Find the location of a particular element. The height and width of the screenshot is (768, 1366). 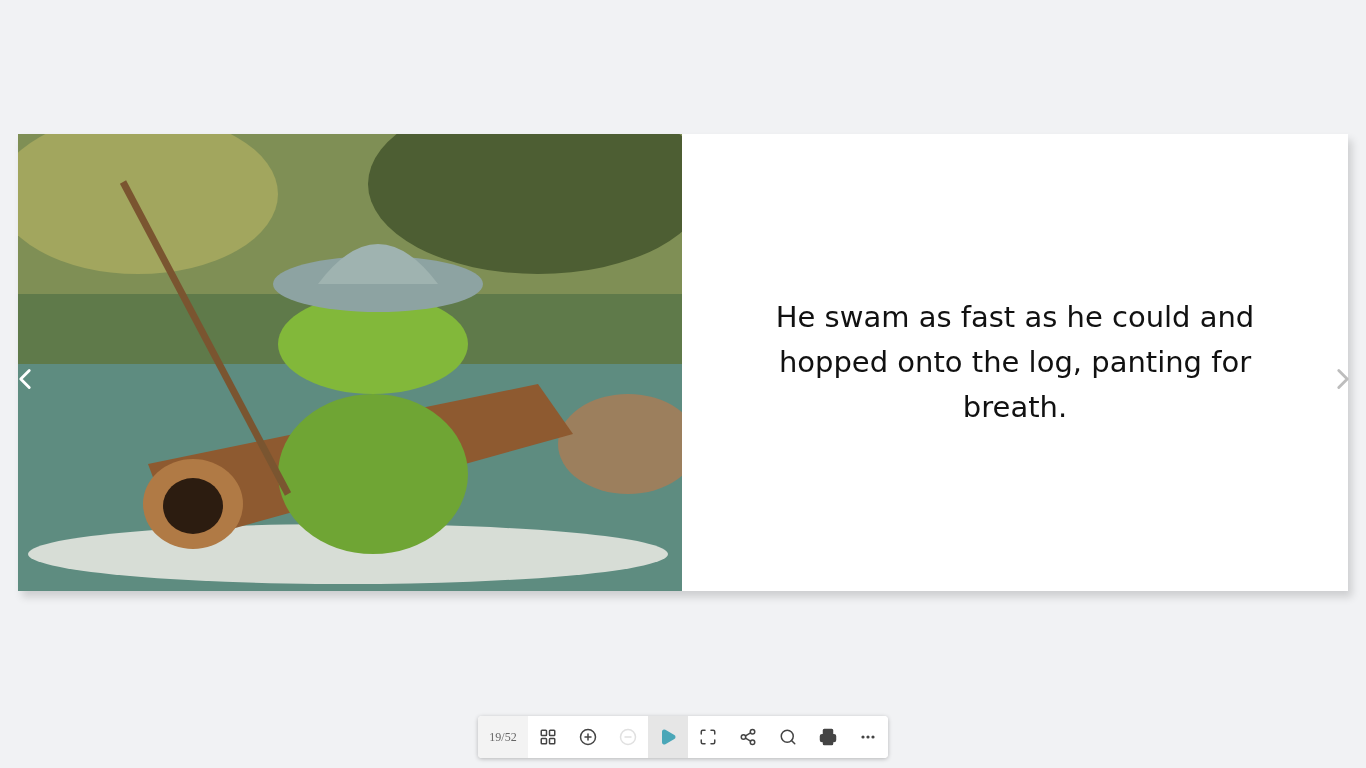

page-counter: 19/52 is located at coordinates (503, 737).